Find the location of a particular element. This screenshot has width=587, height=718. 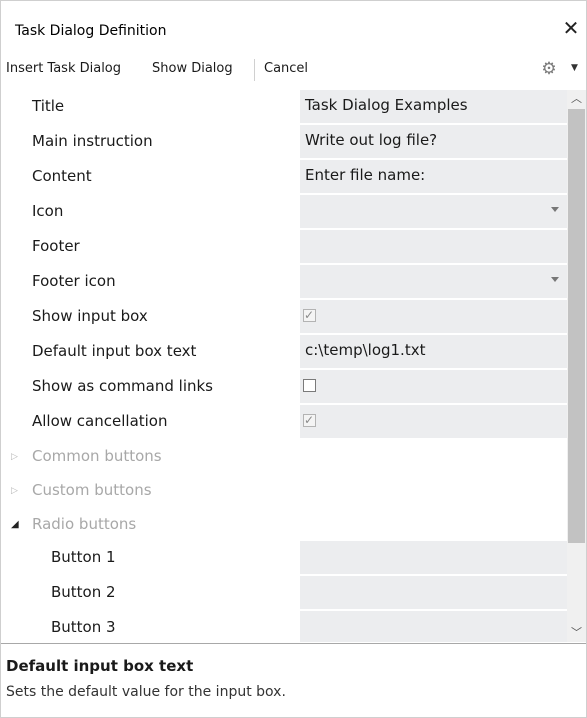

property-label: Show as command links is located at coordinates (122, 386).